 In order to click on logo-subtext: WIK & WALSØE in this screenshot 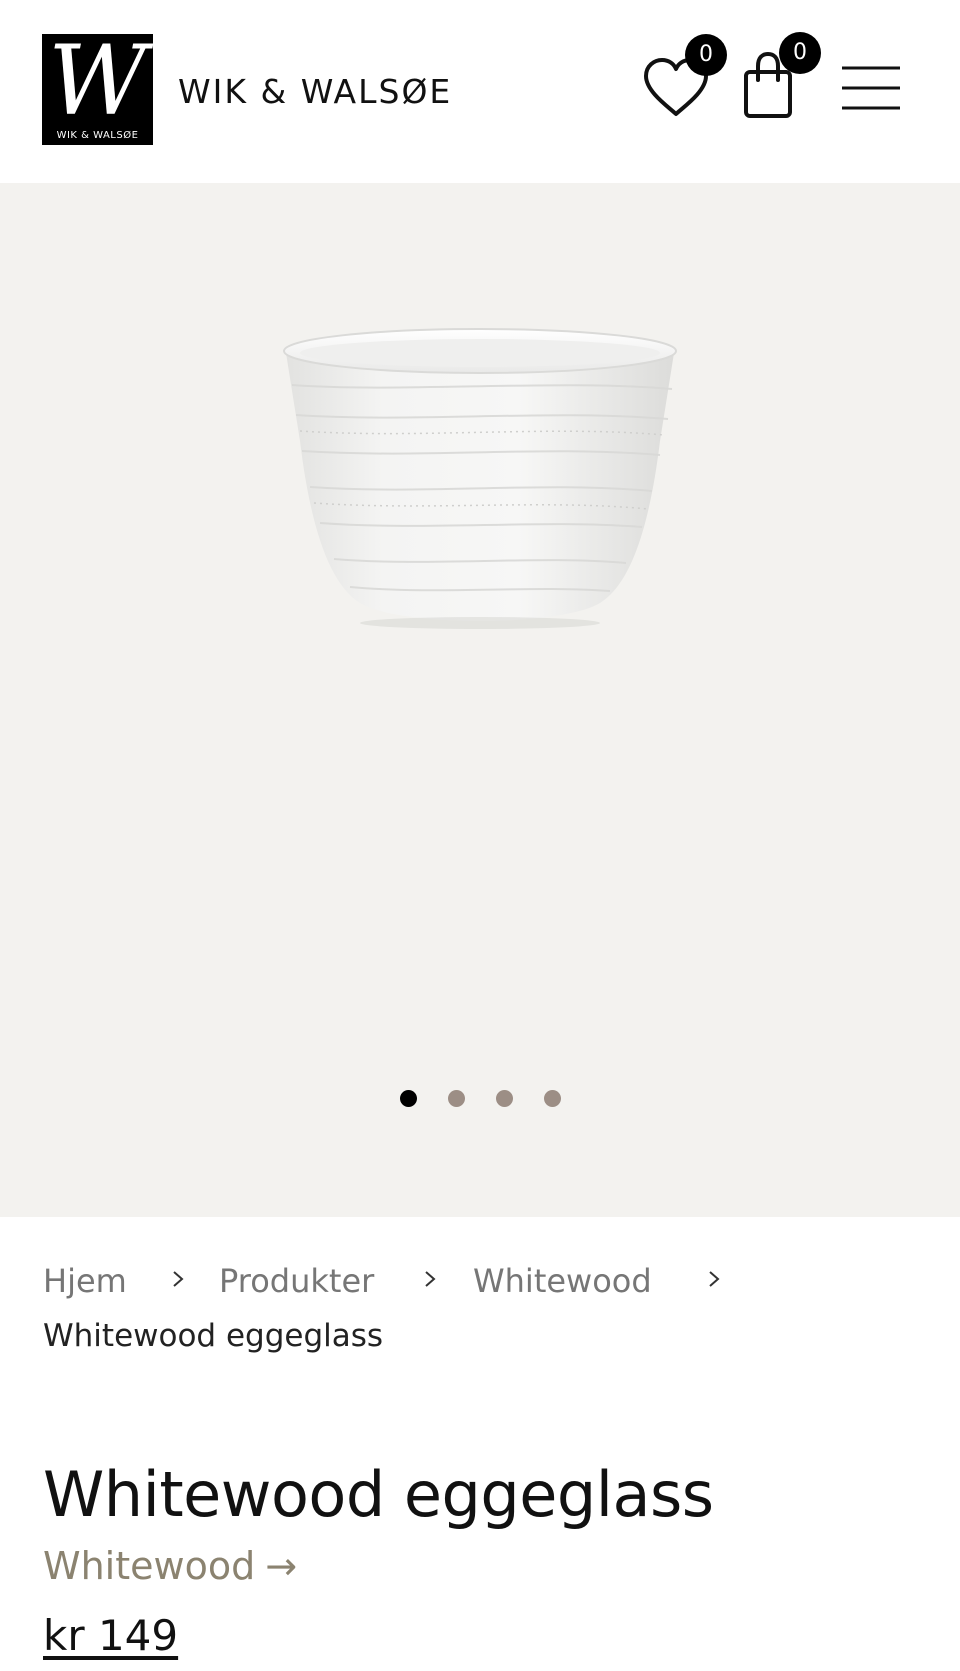, I will do `click(97, 135)`.